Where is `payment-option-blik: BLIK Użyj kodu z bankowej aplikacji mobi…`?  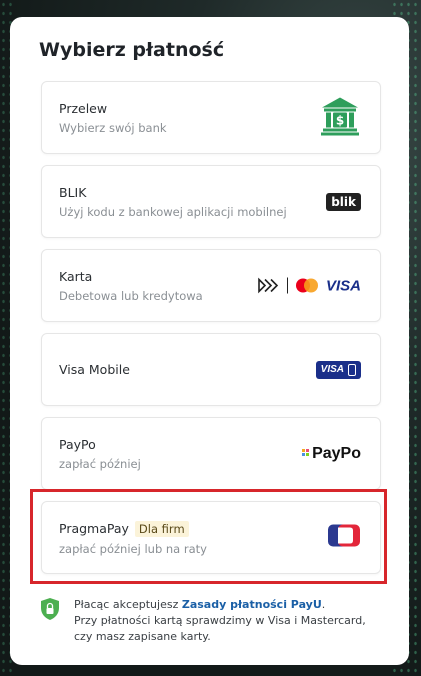 payment-option-blik: BLIK Użyj kodu z bankowej aplikacji mobi… is located at coordinates (211, 201).